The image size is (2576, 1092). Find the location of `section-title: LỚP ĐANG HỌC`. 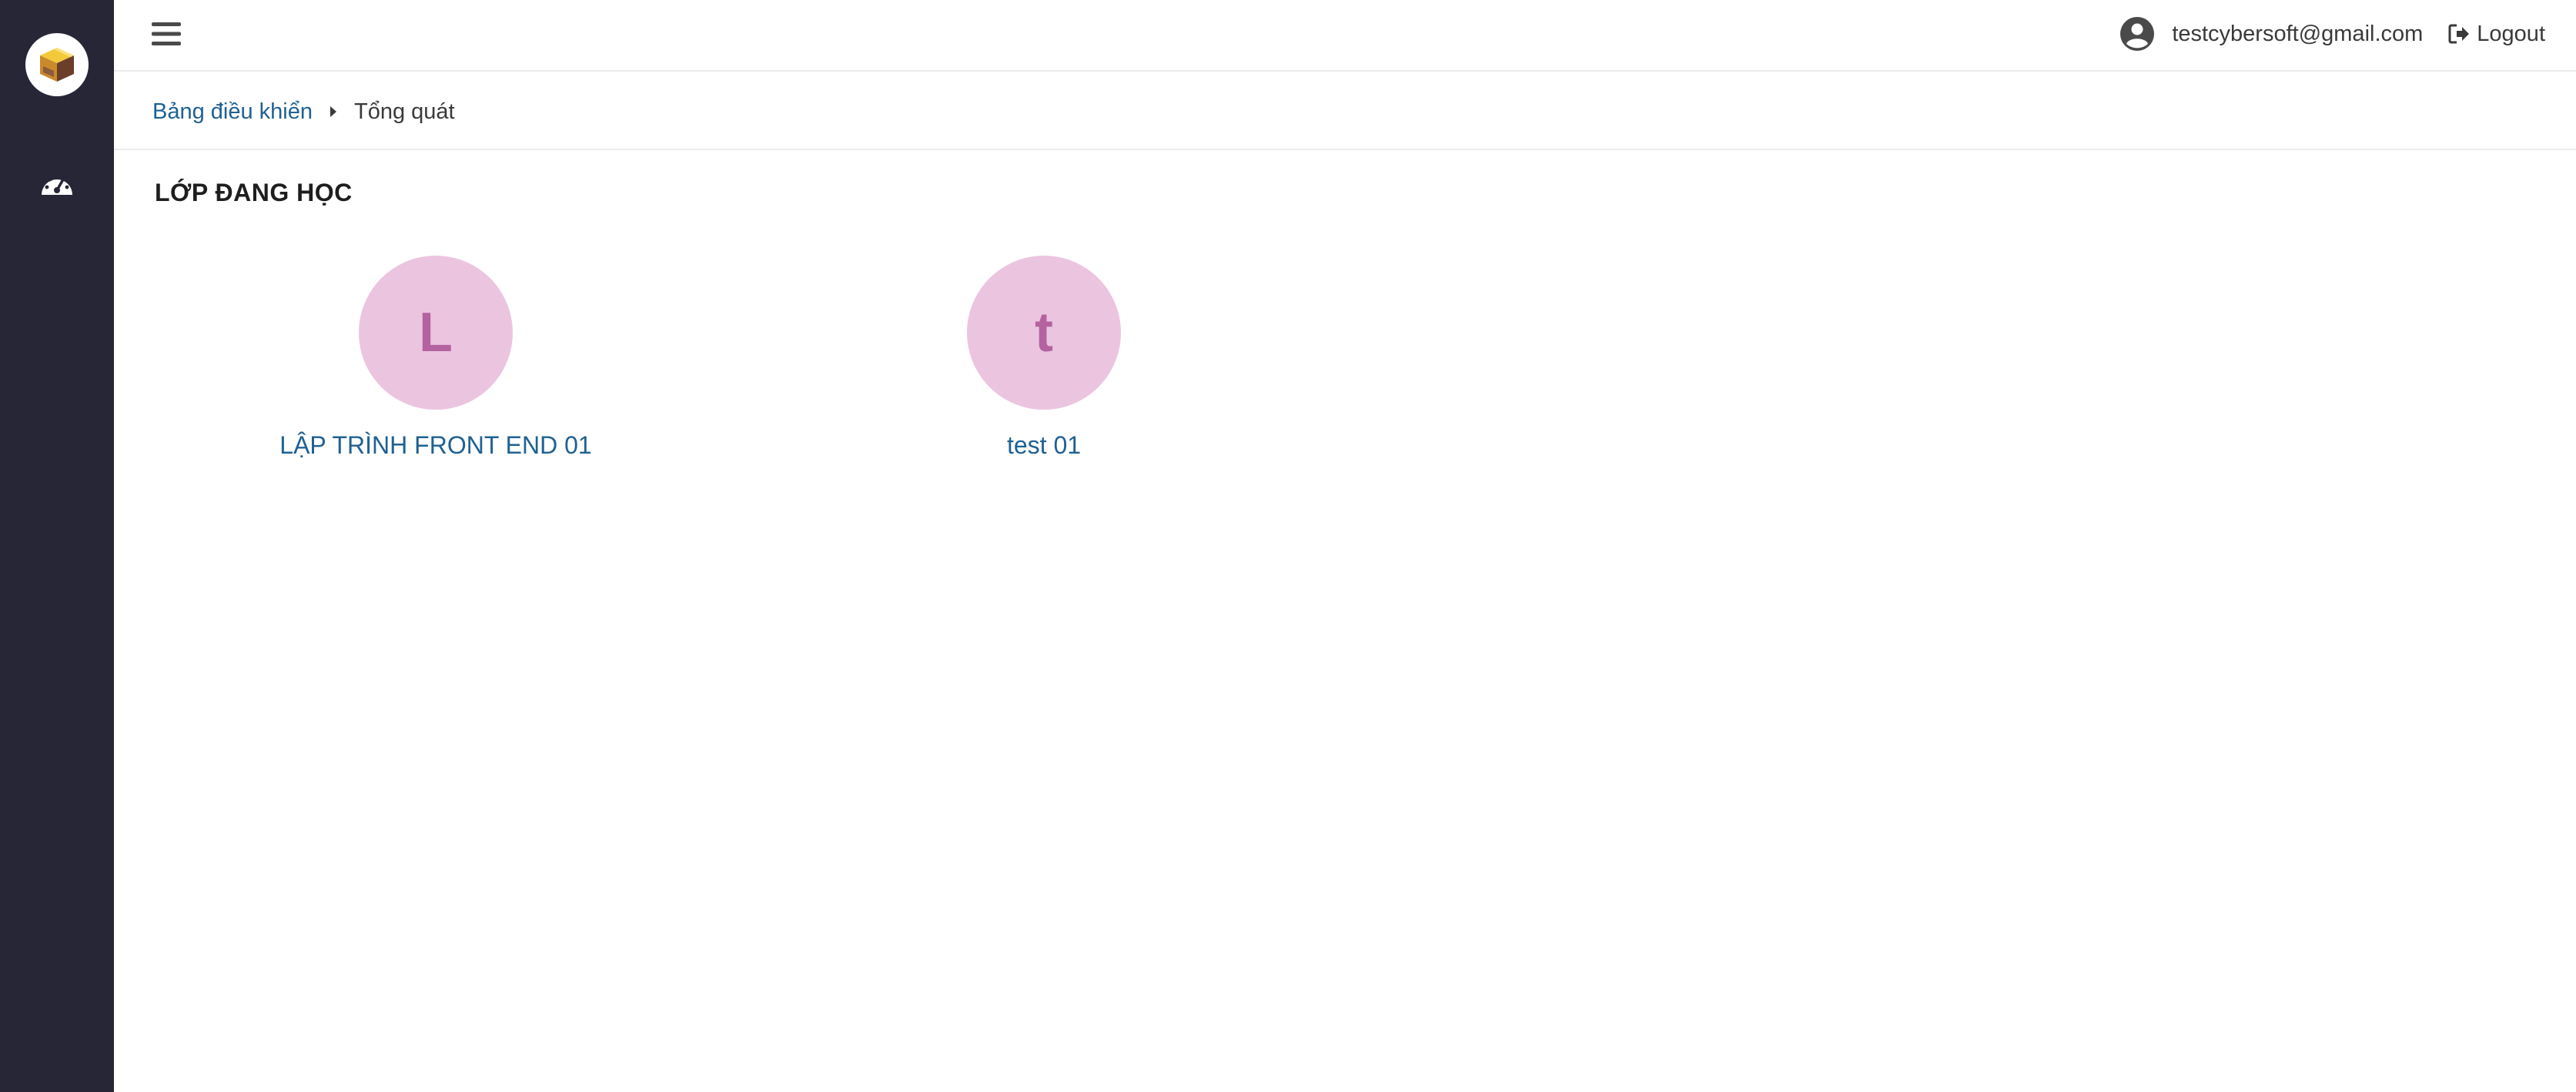

section-title: LỚP ĐANG HỌC is located at coordinates (254, 193).